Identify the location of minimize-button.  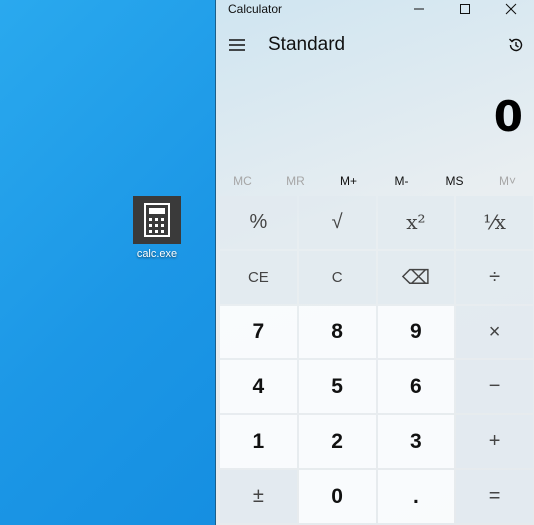
(419, 9).